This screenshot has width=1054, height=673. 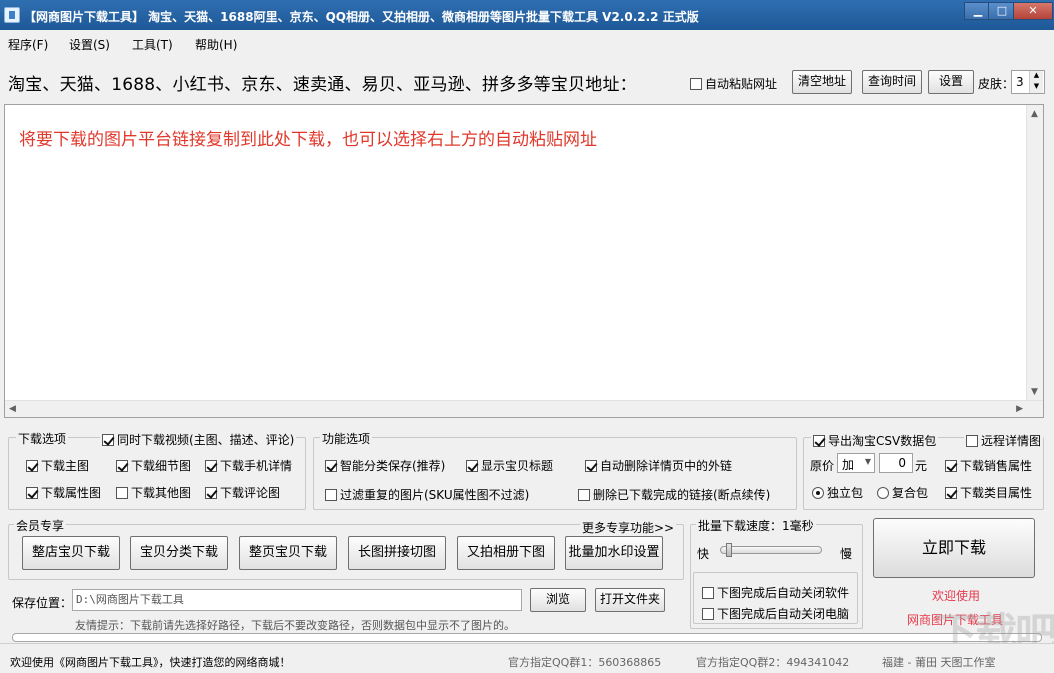 I want to click on minimize-icon: ▁, so click(x=978, y=10).